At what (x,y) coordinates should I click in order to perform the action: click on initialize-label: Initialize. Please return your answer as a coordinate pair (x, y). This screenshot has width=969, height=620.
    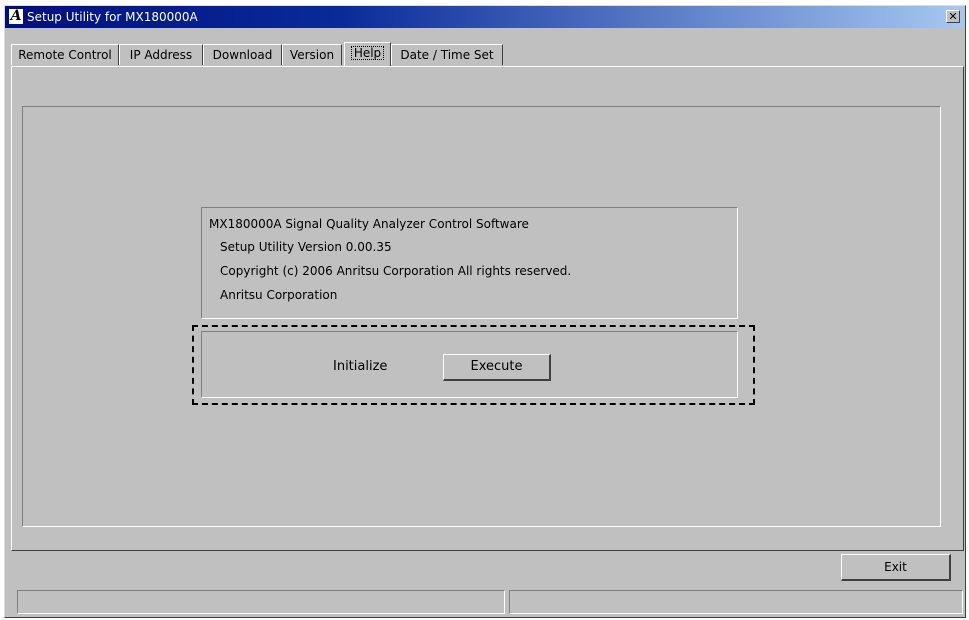
    Looking at the image, I should click on (360, 366).